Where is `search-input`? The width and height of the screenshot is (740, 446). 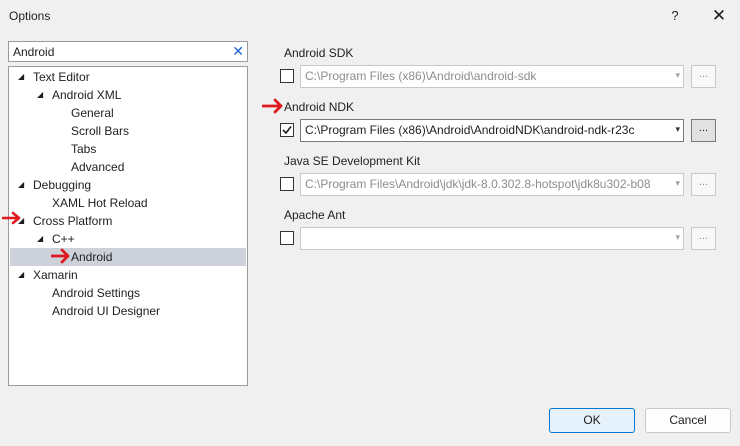
search-input is located at coordinates (118, 51).